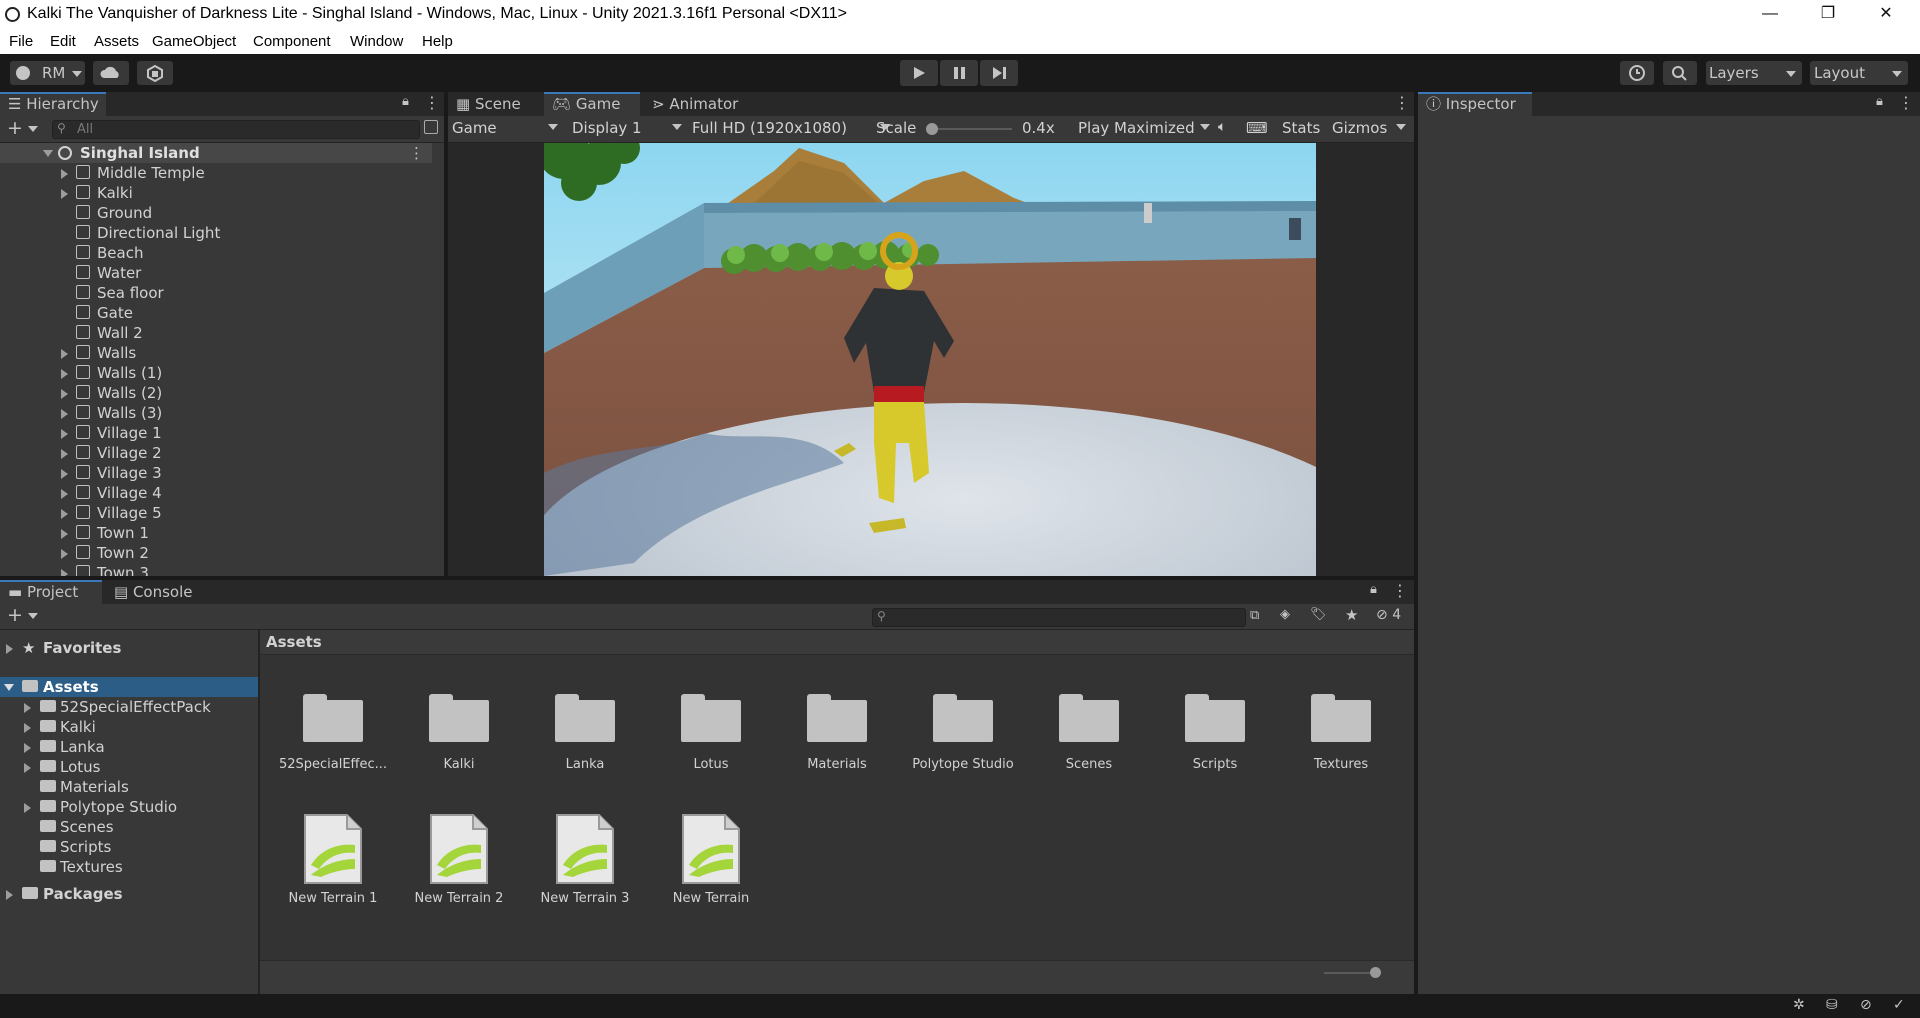  Describe the element at coordinates (294, 642) in the screenshot. I see `breadcrumb-assets: Assets` at that location.